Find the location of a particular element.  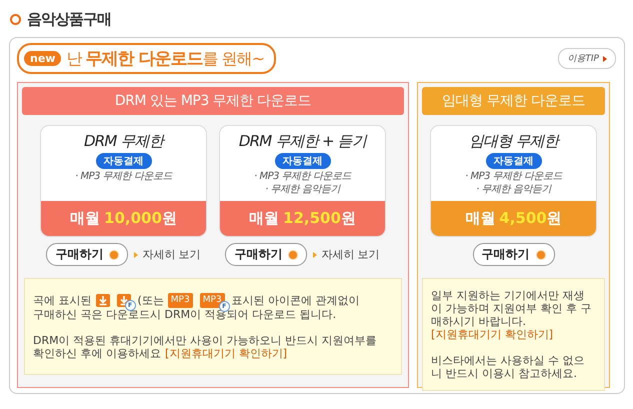

plan-name: 임대형 무제한 is located at coordinates (513, 141).